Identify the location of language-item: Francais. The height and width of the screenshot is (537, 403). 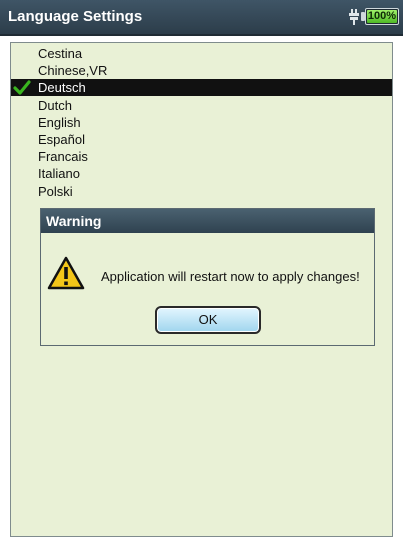
(201, 156).